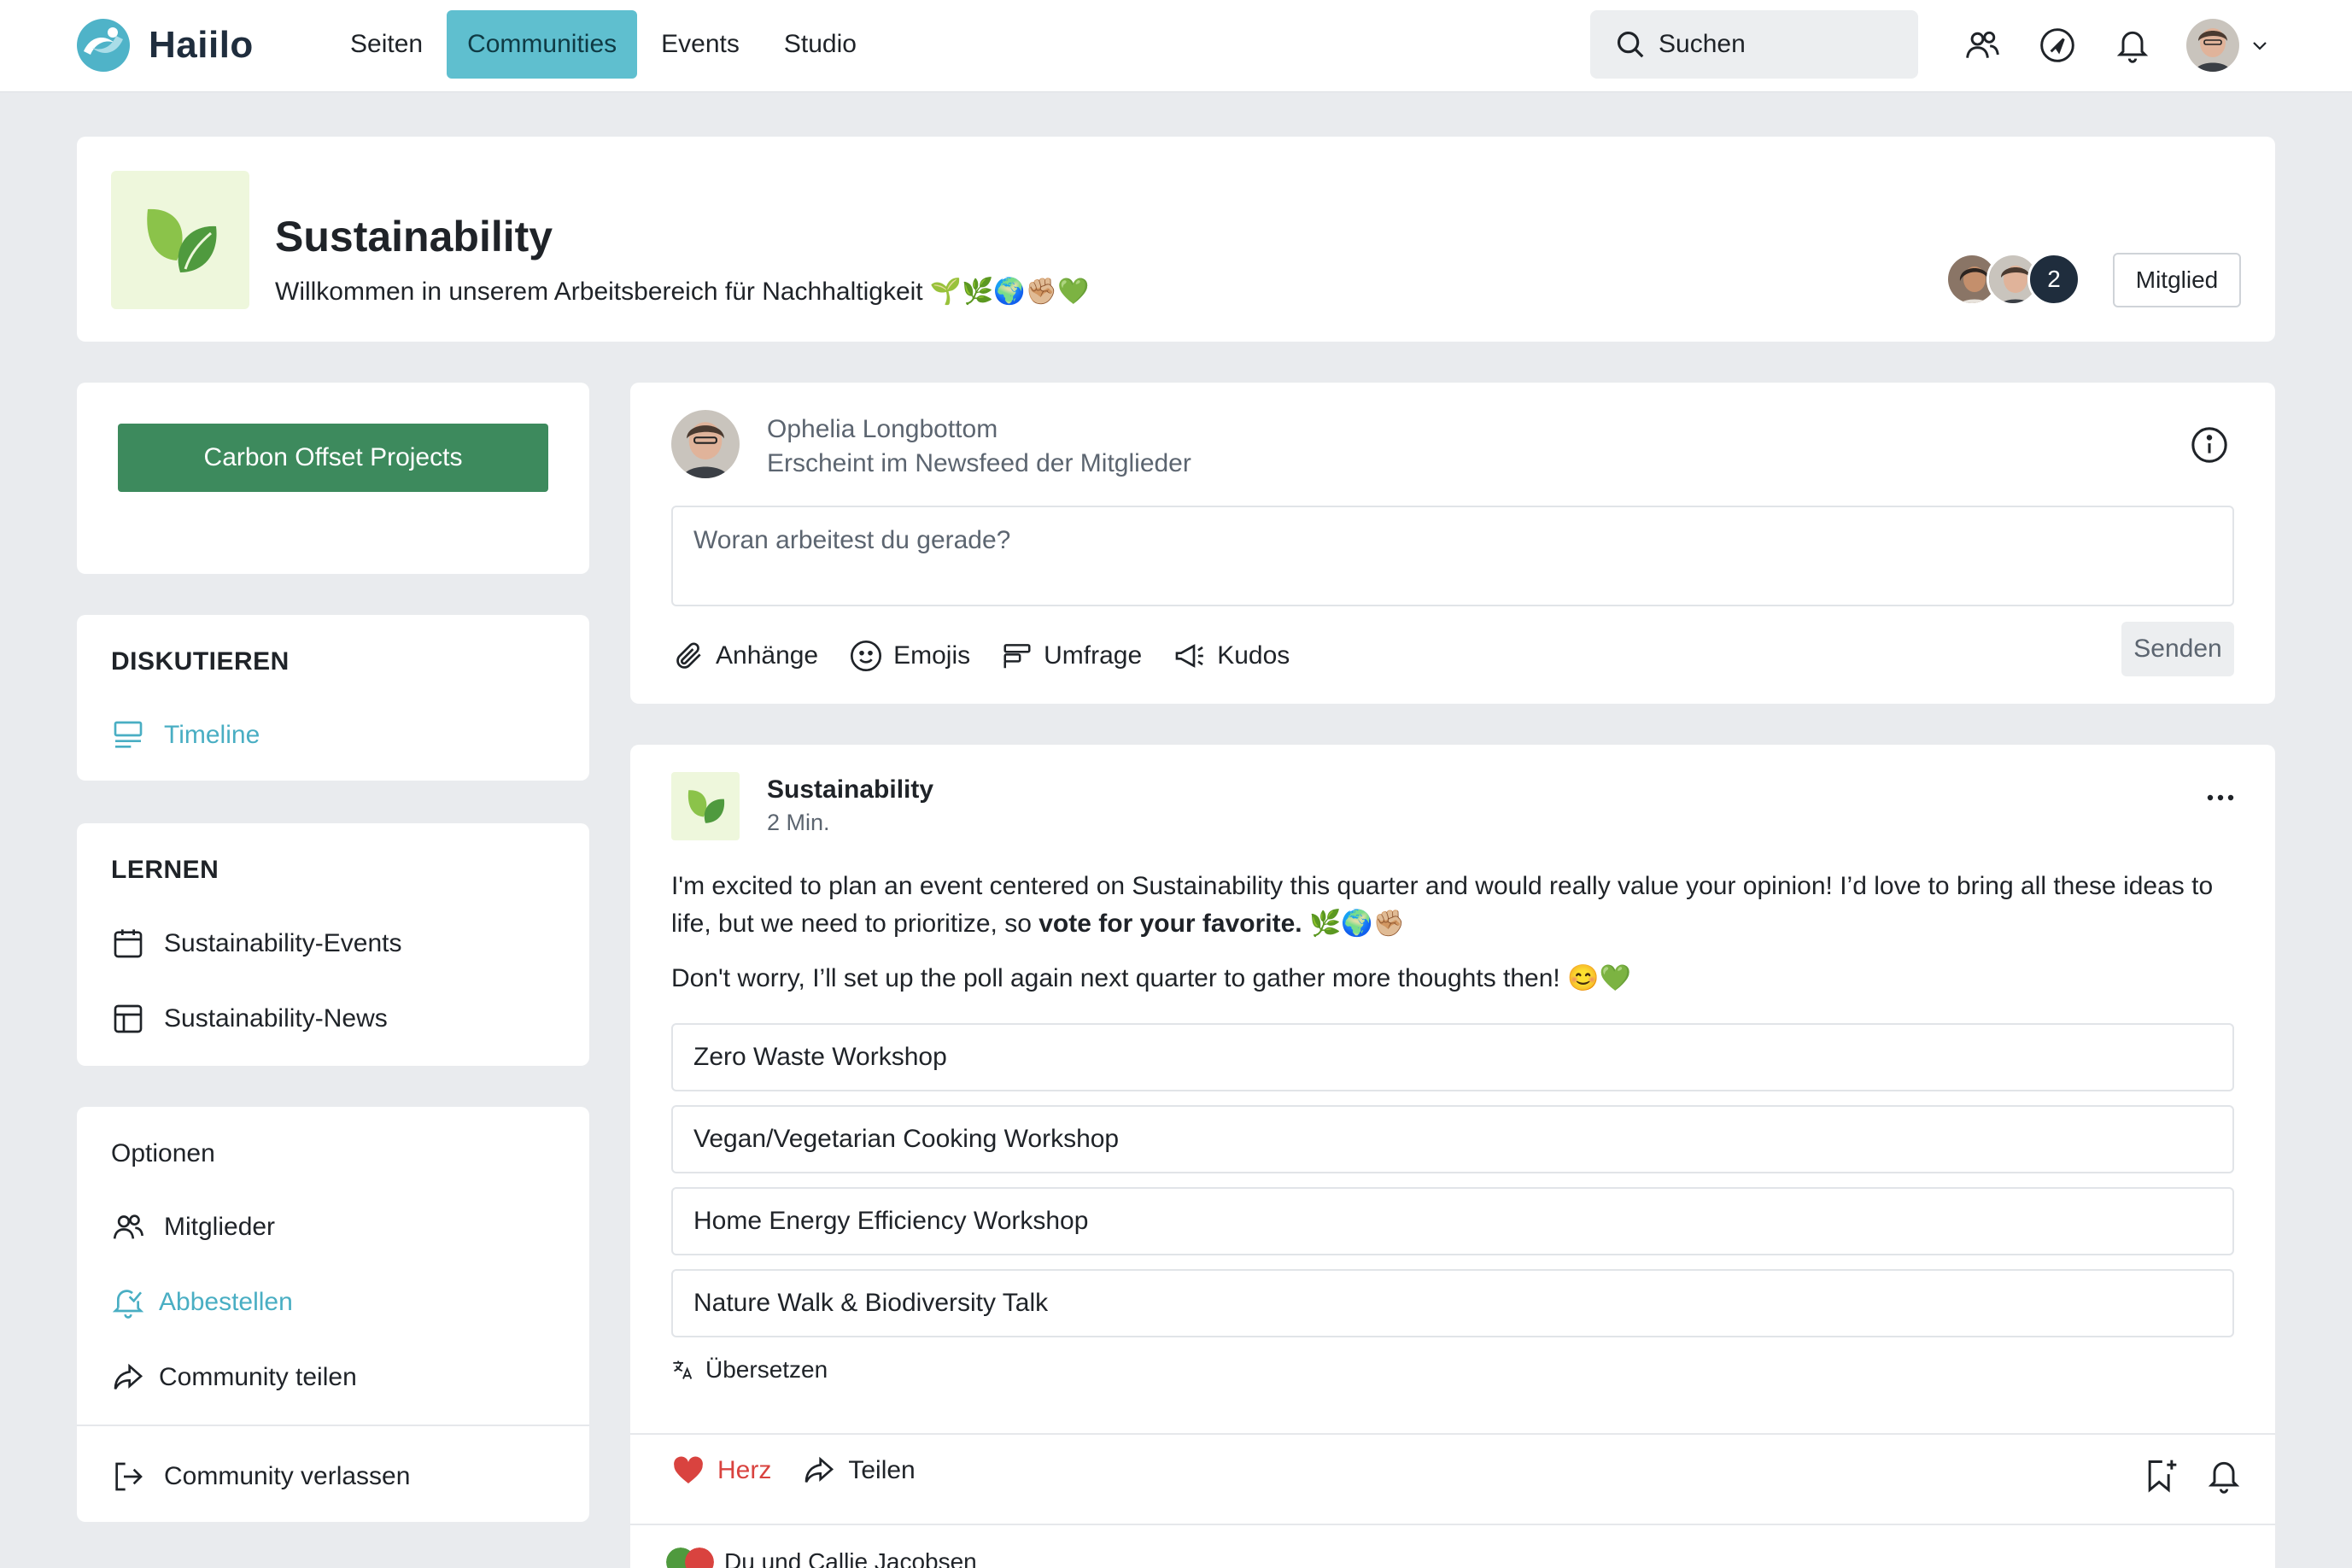 This screenshot has width=2352, height=1568. What do you see at coordinates (699, 1558) in the screenshot?
I see `heart-reaction-icon` at bounding box center [699, 1558].